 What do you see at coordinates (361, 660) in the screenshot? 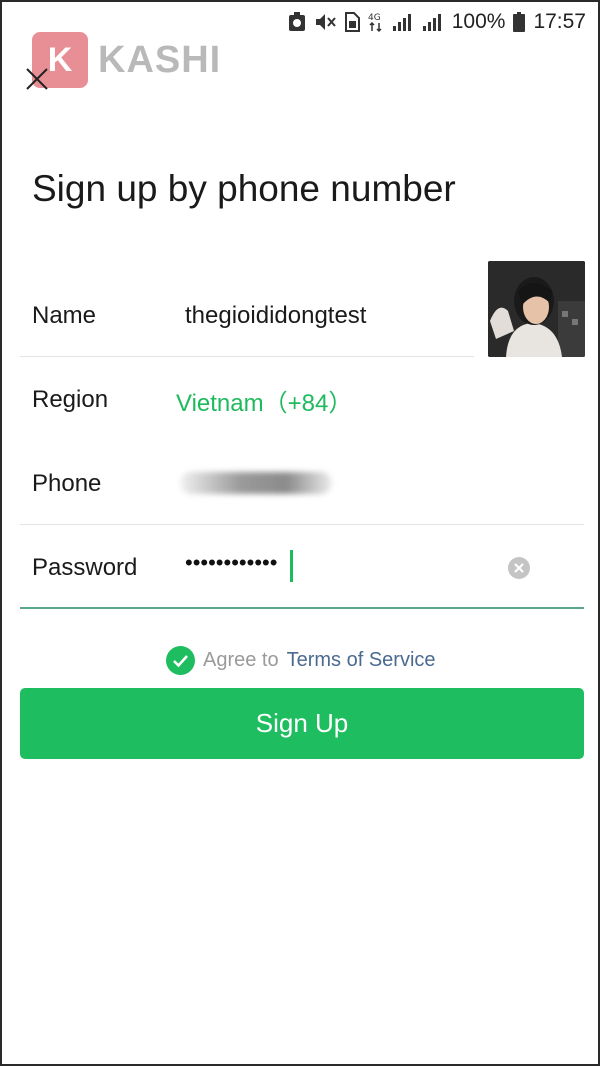
I see `terms-of-service-link: Terms of Service` at bounding box center [361, 660].